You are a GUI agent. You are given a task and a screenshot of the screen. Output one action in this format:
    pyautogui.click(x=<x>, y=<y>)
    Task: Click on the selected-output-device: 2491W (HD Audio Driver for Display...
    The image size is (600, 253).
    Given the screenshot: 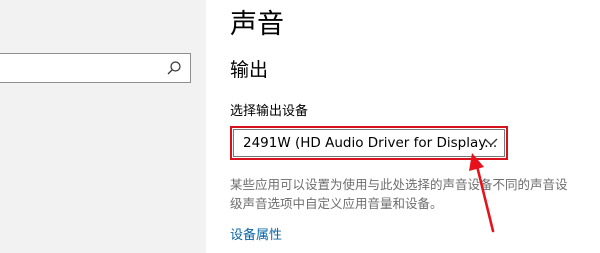 What is the action you would take?
    pyautogui.click(x=370, y=143)
    